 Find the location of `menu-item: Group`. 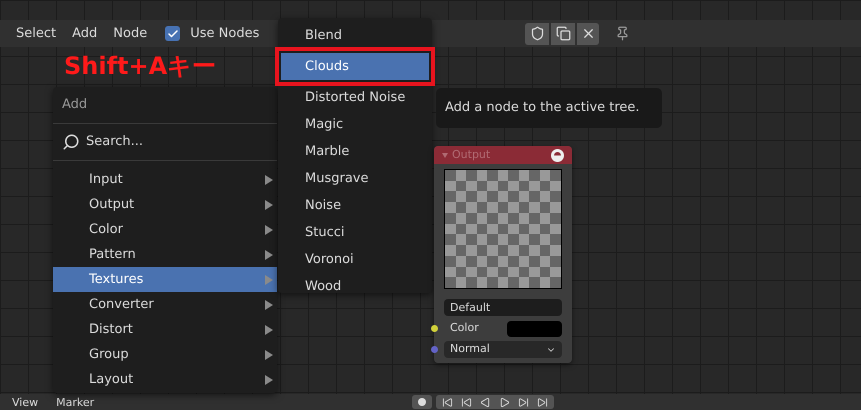

menu-item: Group is located at coordinates (165, 354).